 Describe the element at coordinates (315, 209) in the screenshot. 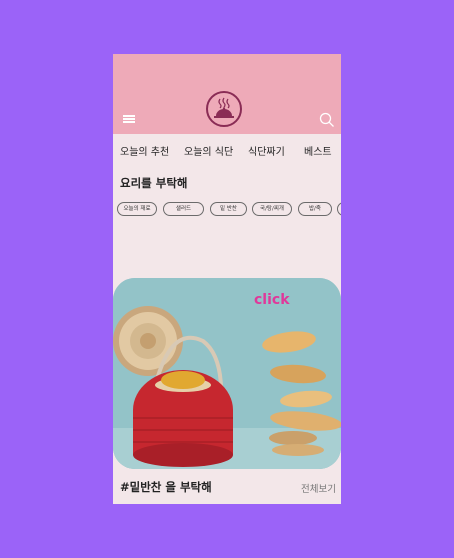

I see `chip-rice-porridge: 밥/죽` at that location.